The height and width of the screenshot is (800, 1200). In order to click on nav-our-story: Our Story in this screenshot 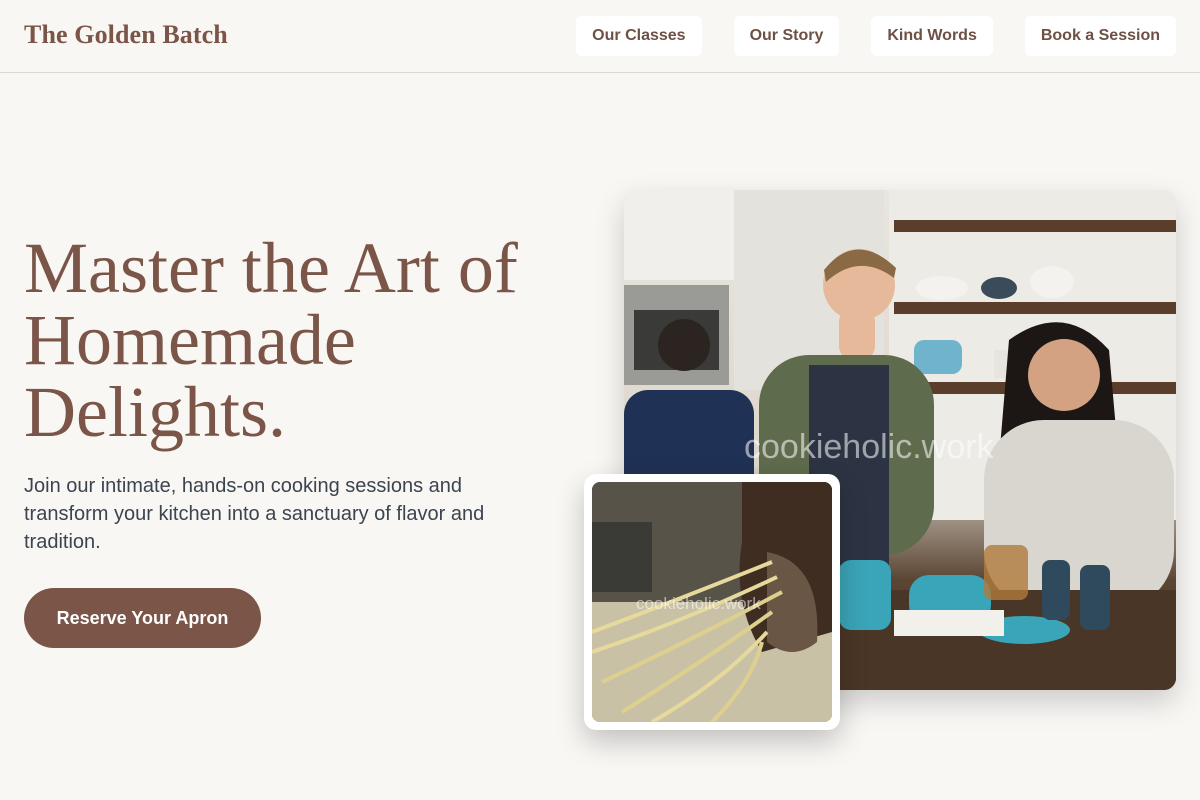, I will do `click(786, 36)`.